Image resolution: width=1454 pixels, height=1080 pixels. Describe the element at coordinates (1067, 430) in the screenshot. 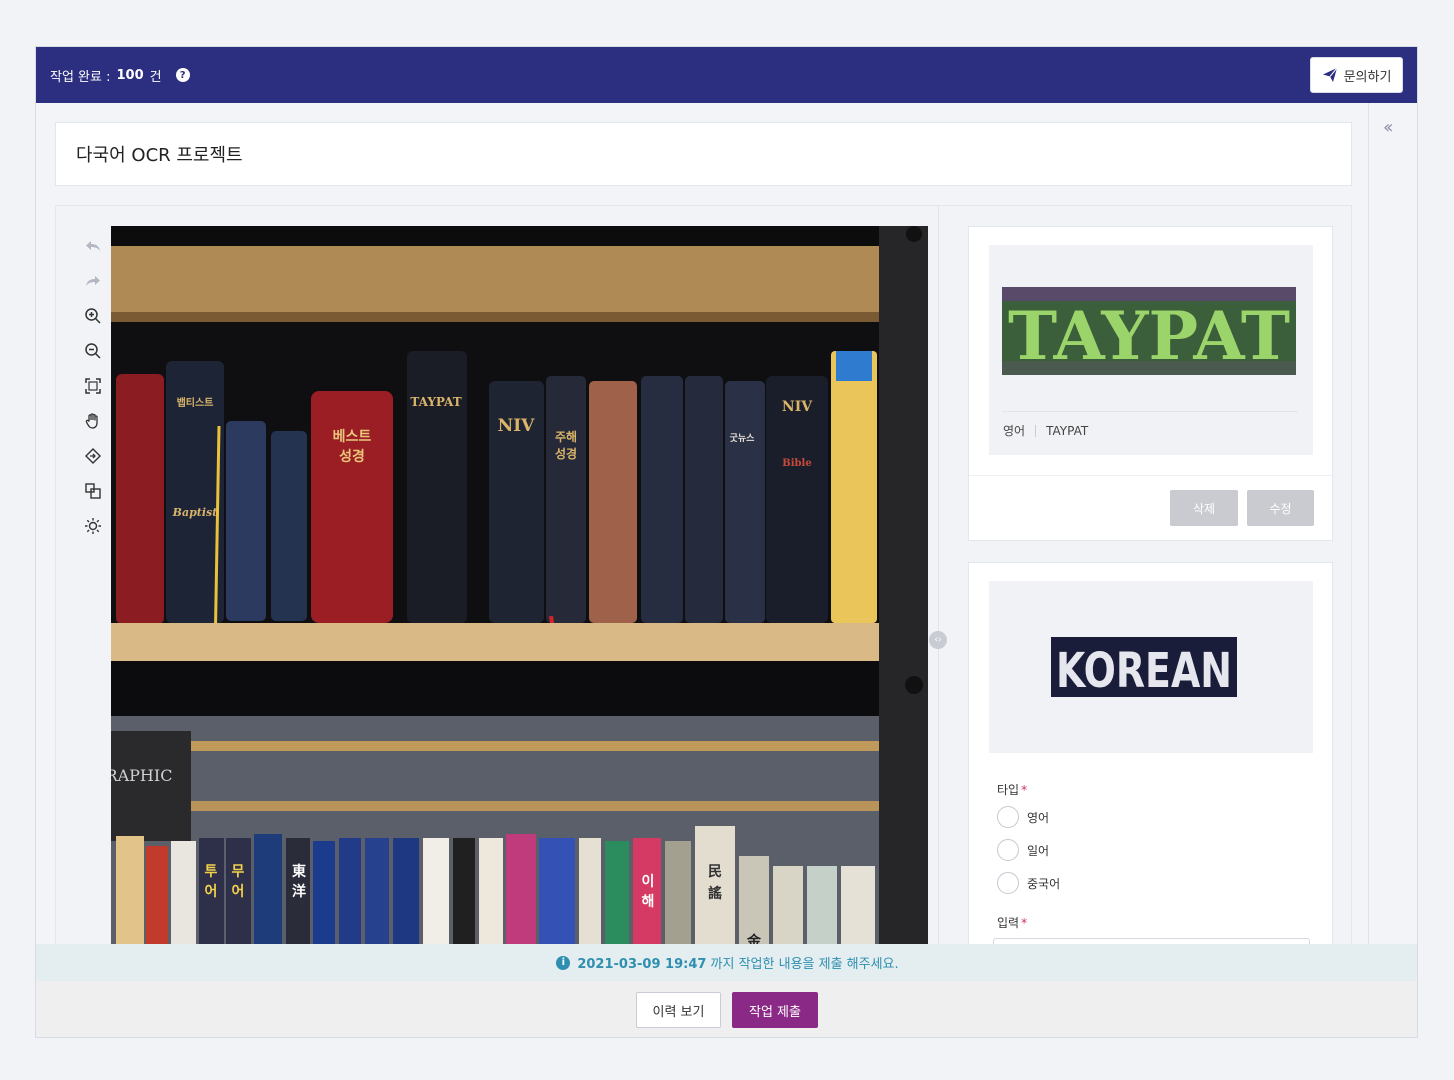

I see `result-value: TAYPAT` at that location.